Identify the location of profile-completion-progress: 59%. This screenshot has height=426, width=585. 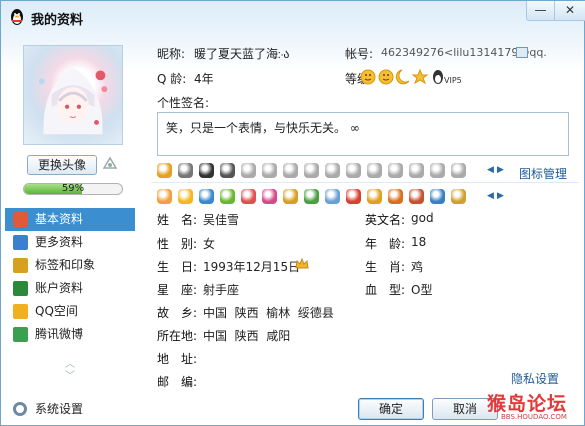
(73, 189).